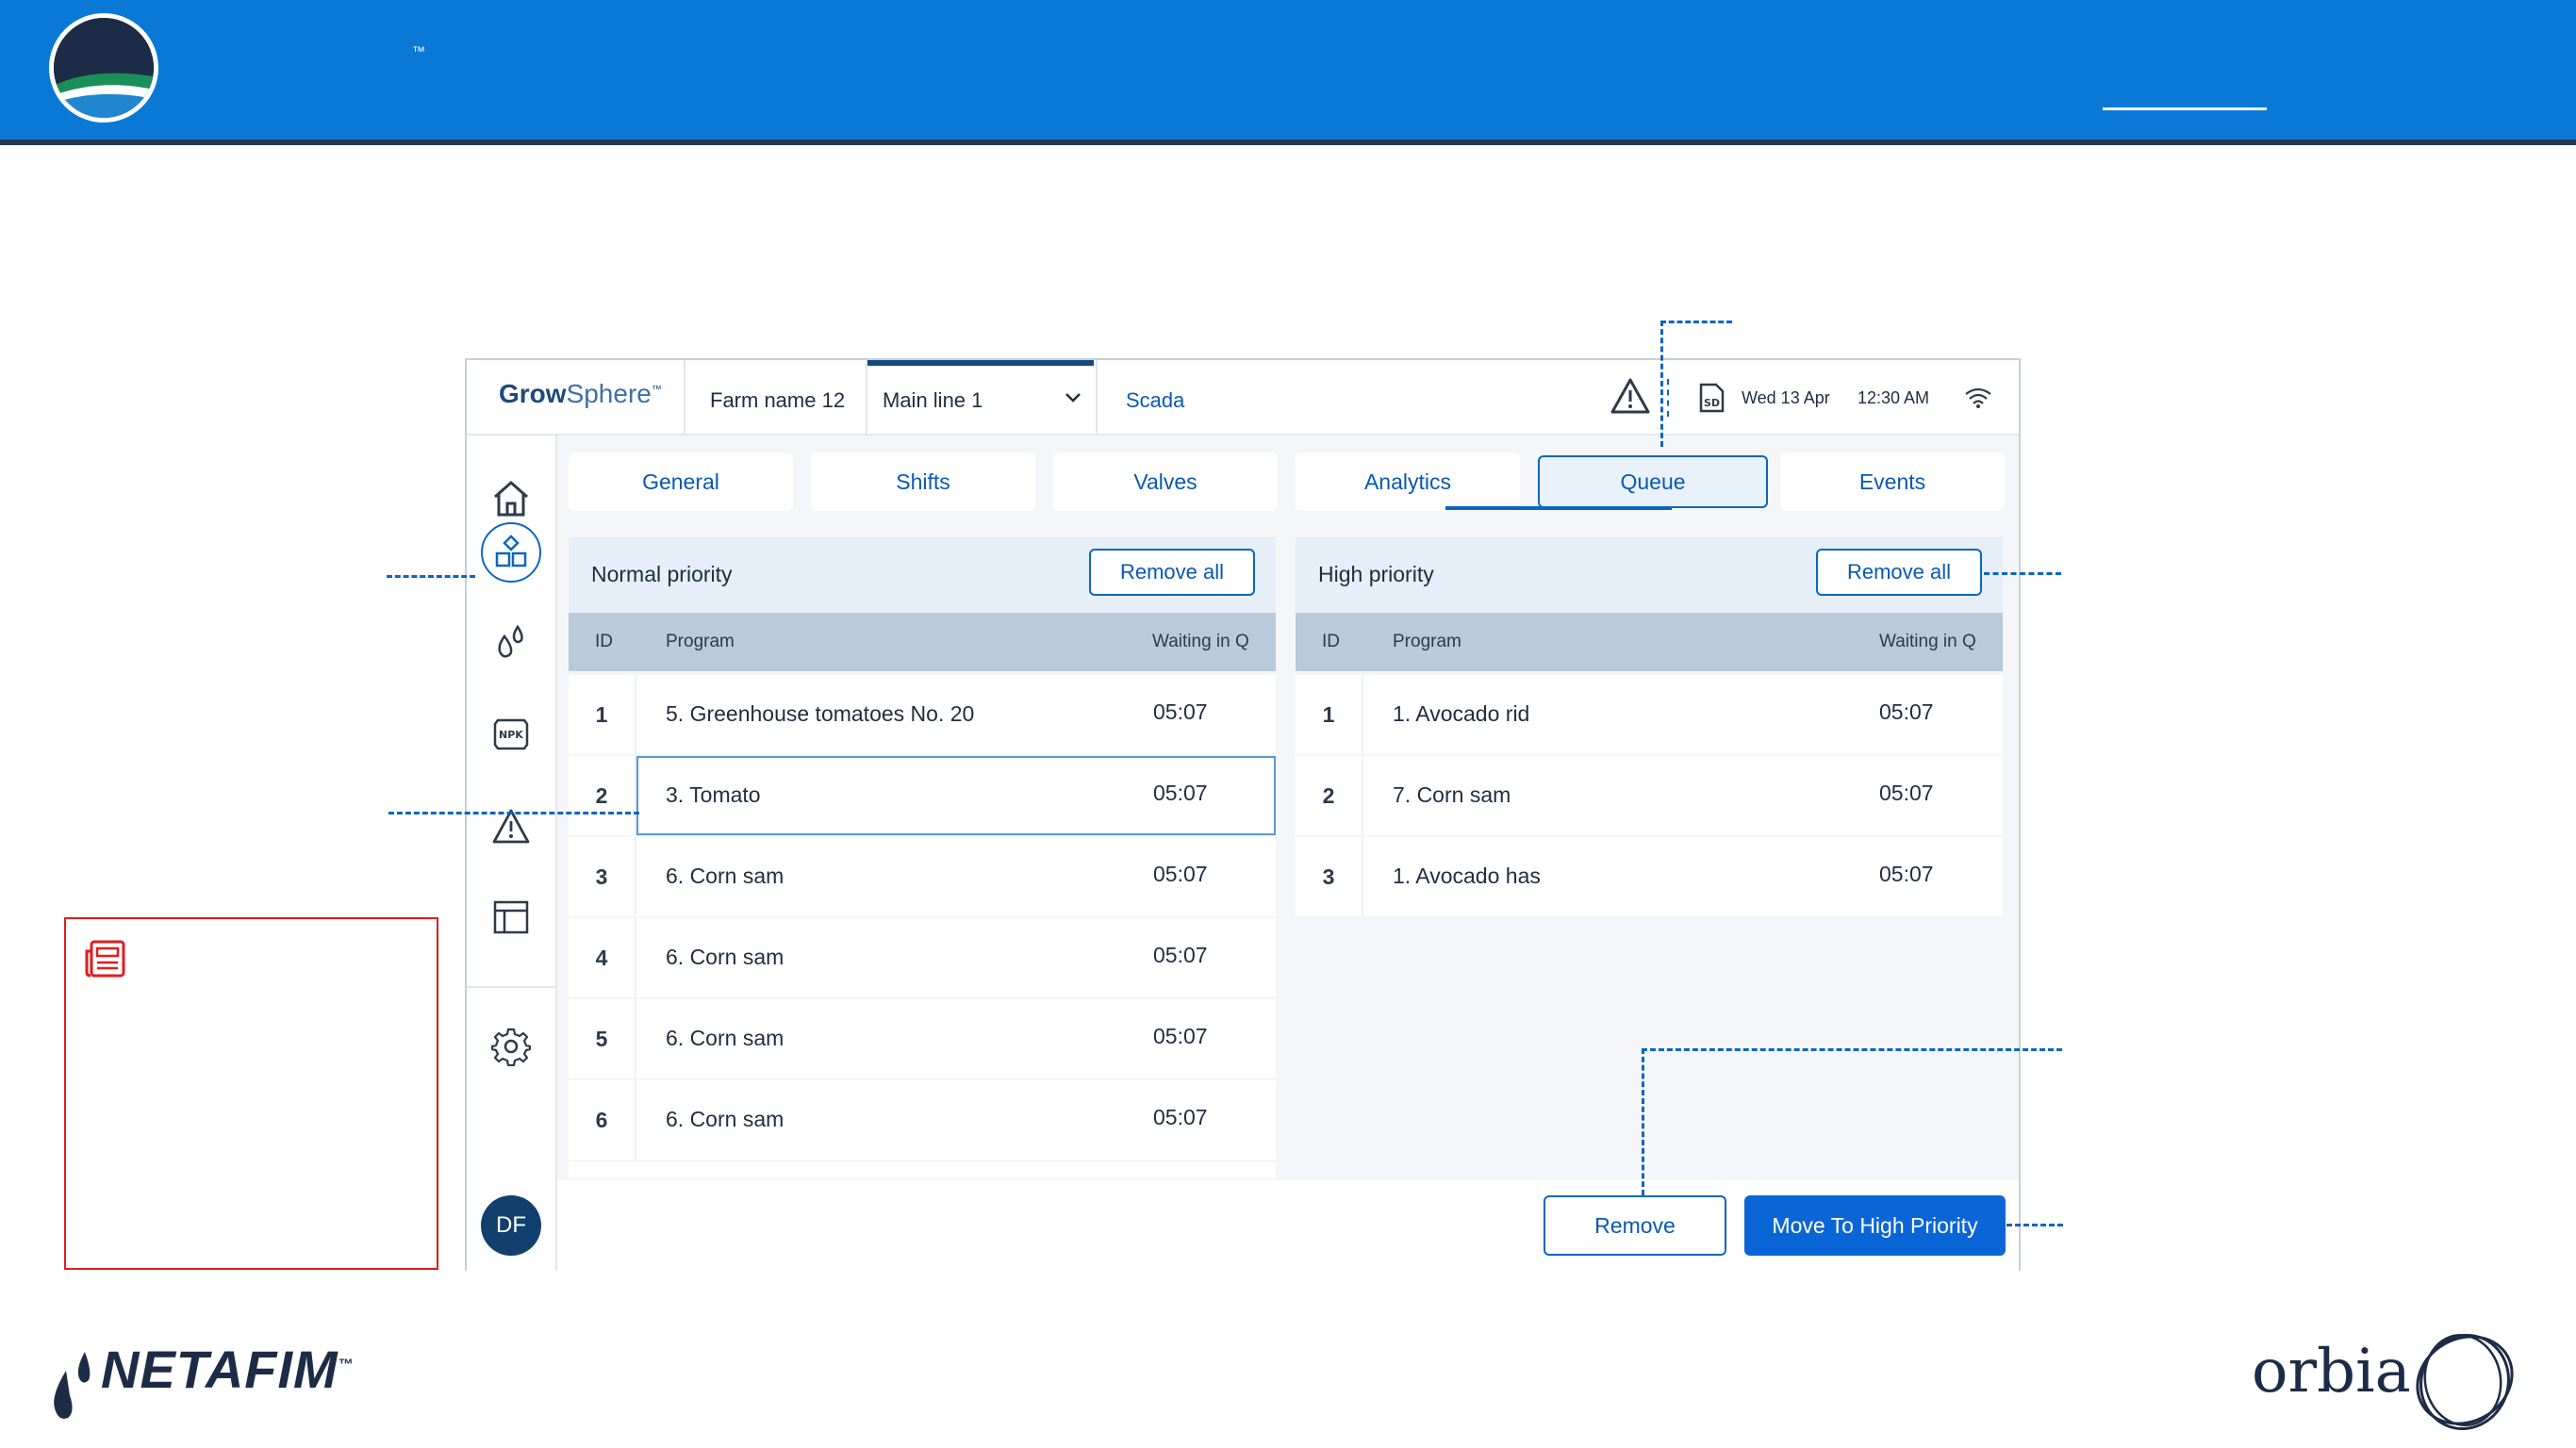 Image resolution: width=2576 pixels, height=1448 pixels. What do you see at coordinates (251, 1093) in the screenshot?
I see `note-box` at bounding box center [251, 1093].